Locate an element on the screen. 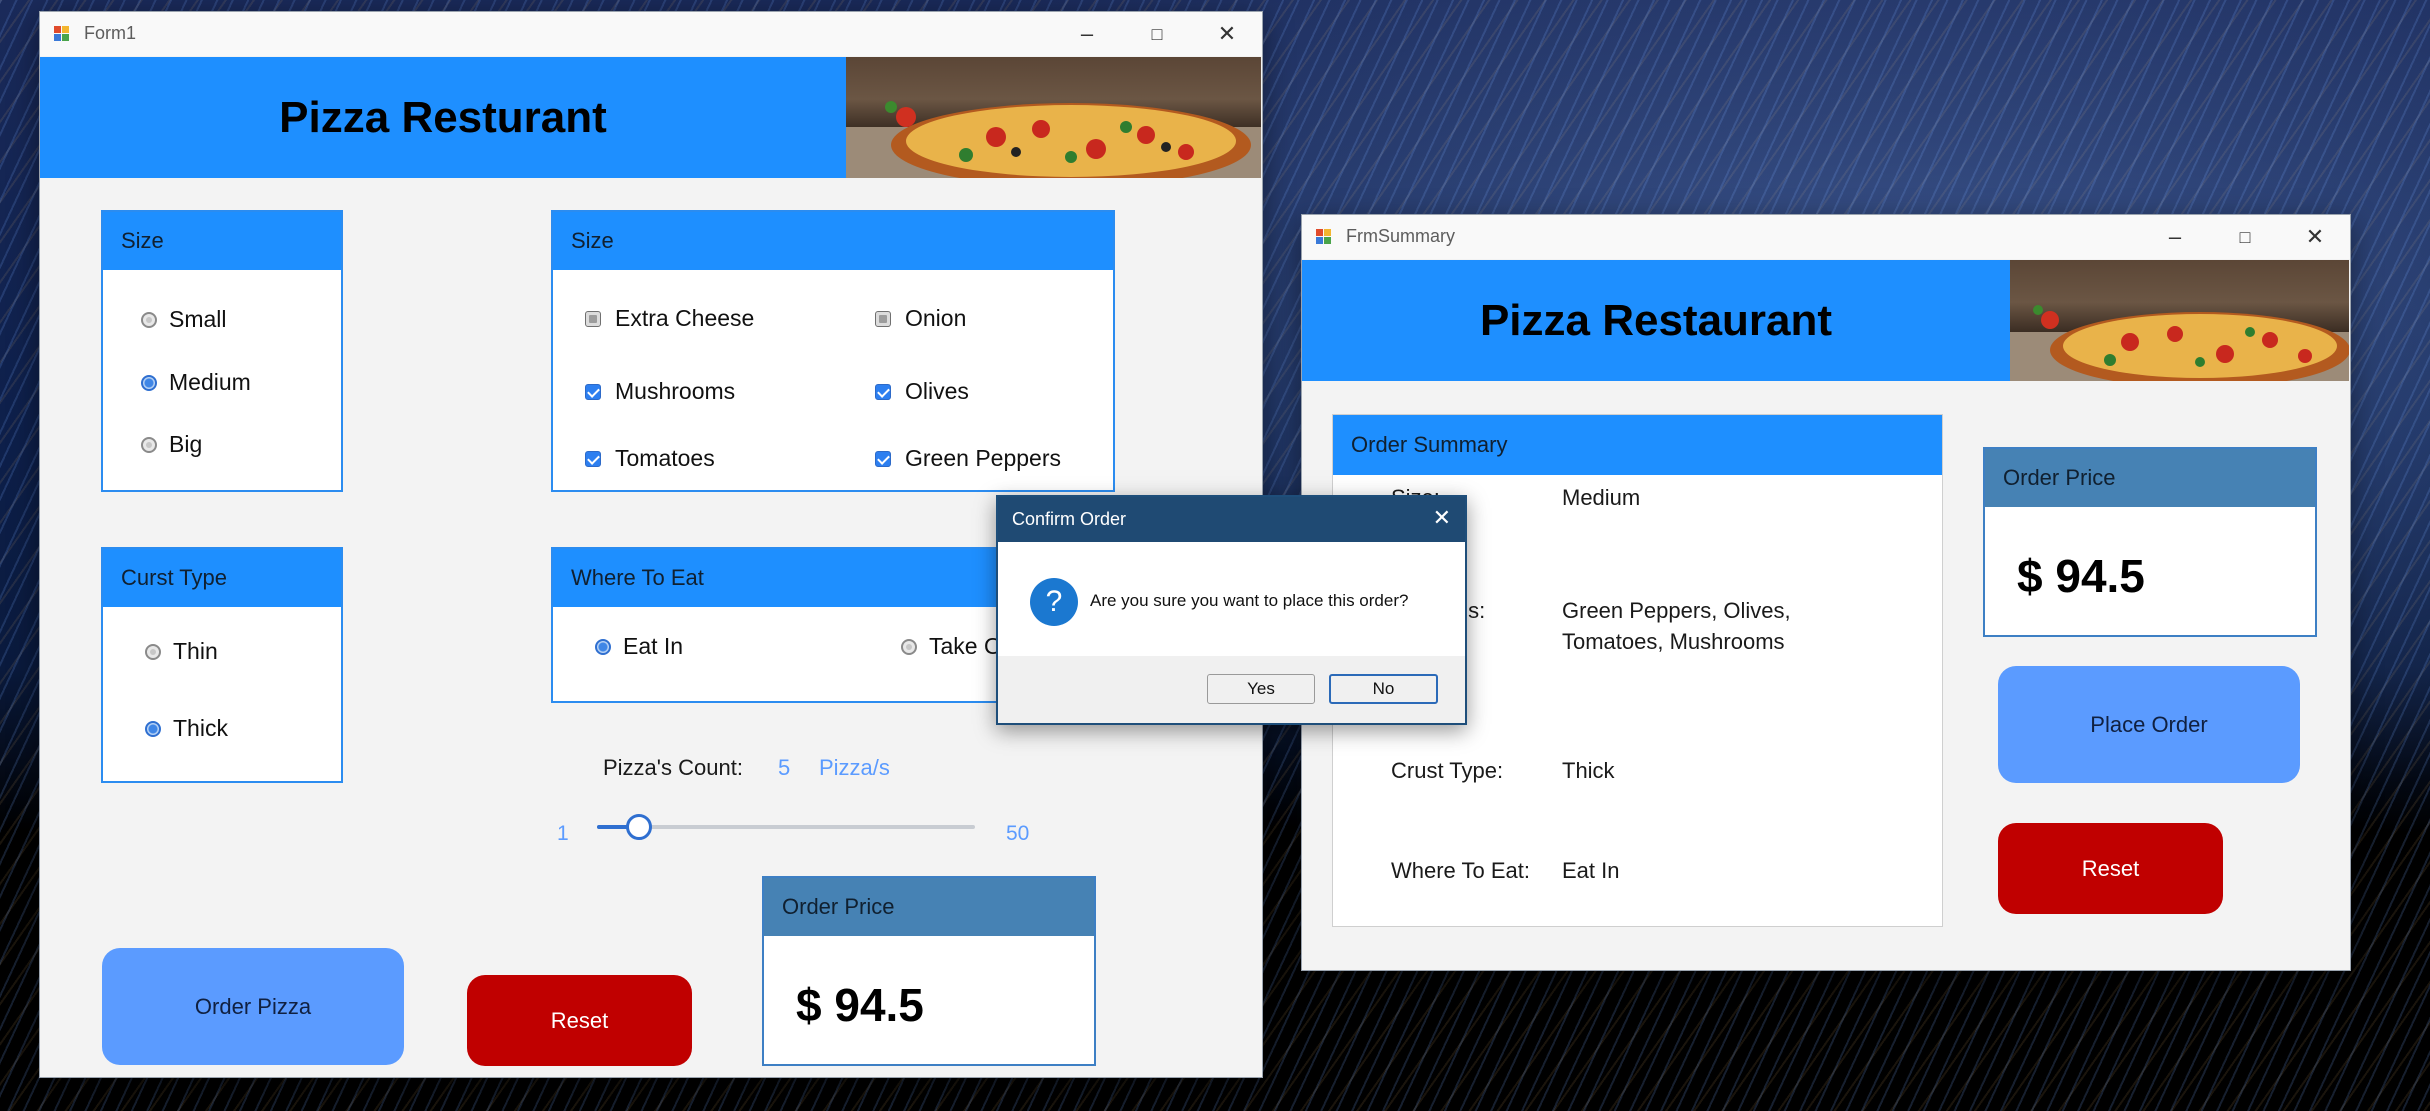 The image size is (2430, 1111). radio-medium: Medium is located at coordinates (196, 382).